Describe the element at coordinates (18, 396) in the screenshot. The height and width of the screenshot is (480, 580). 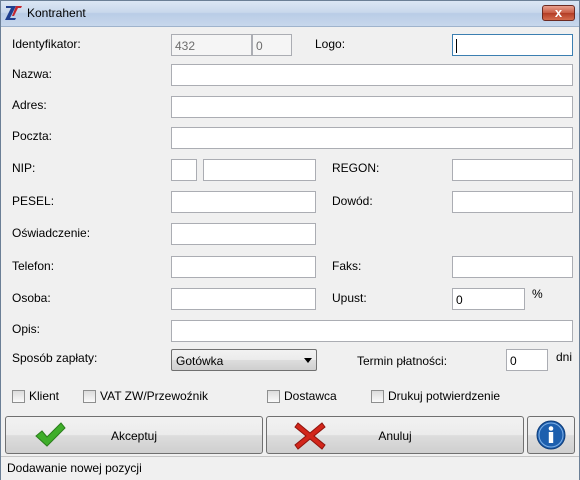
I see `klient-checkbox-box` at that location.